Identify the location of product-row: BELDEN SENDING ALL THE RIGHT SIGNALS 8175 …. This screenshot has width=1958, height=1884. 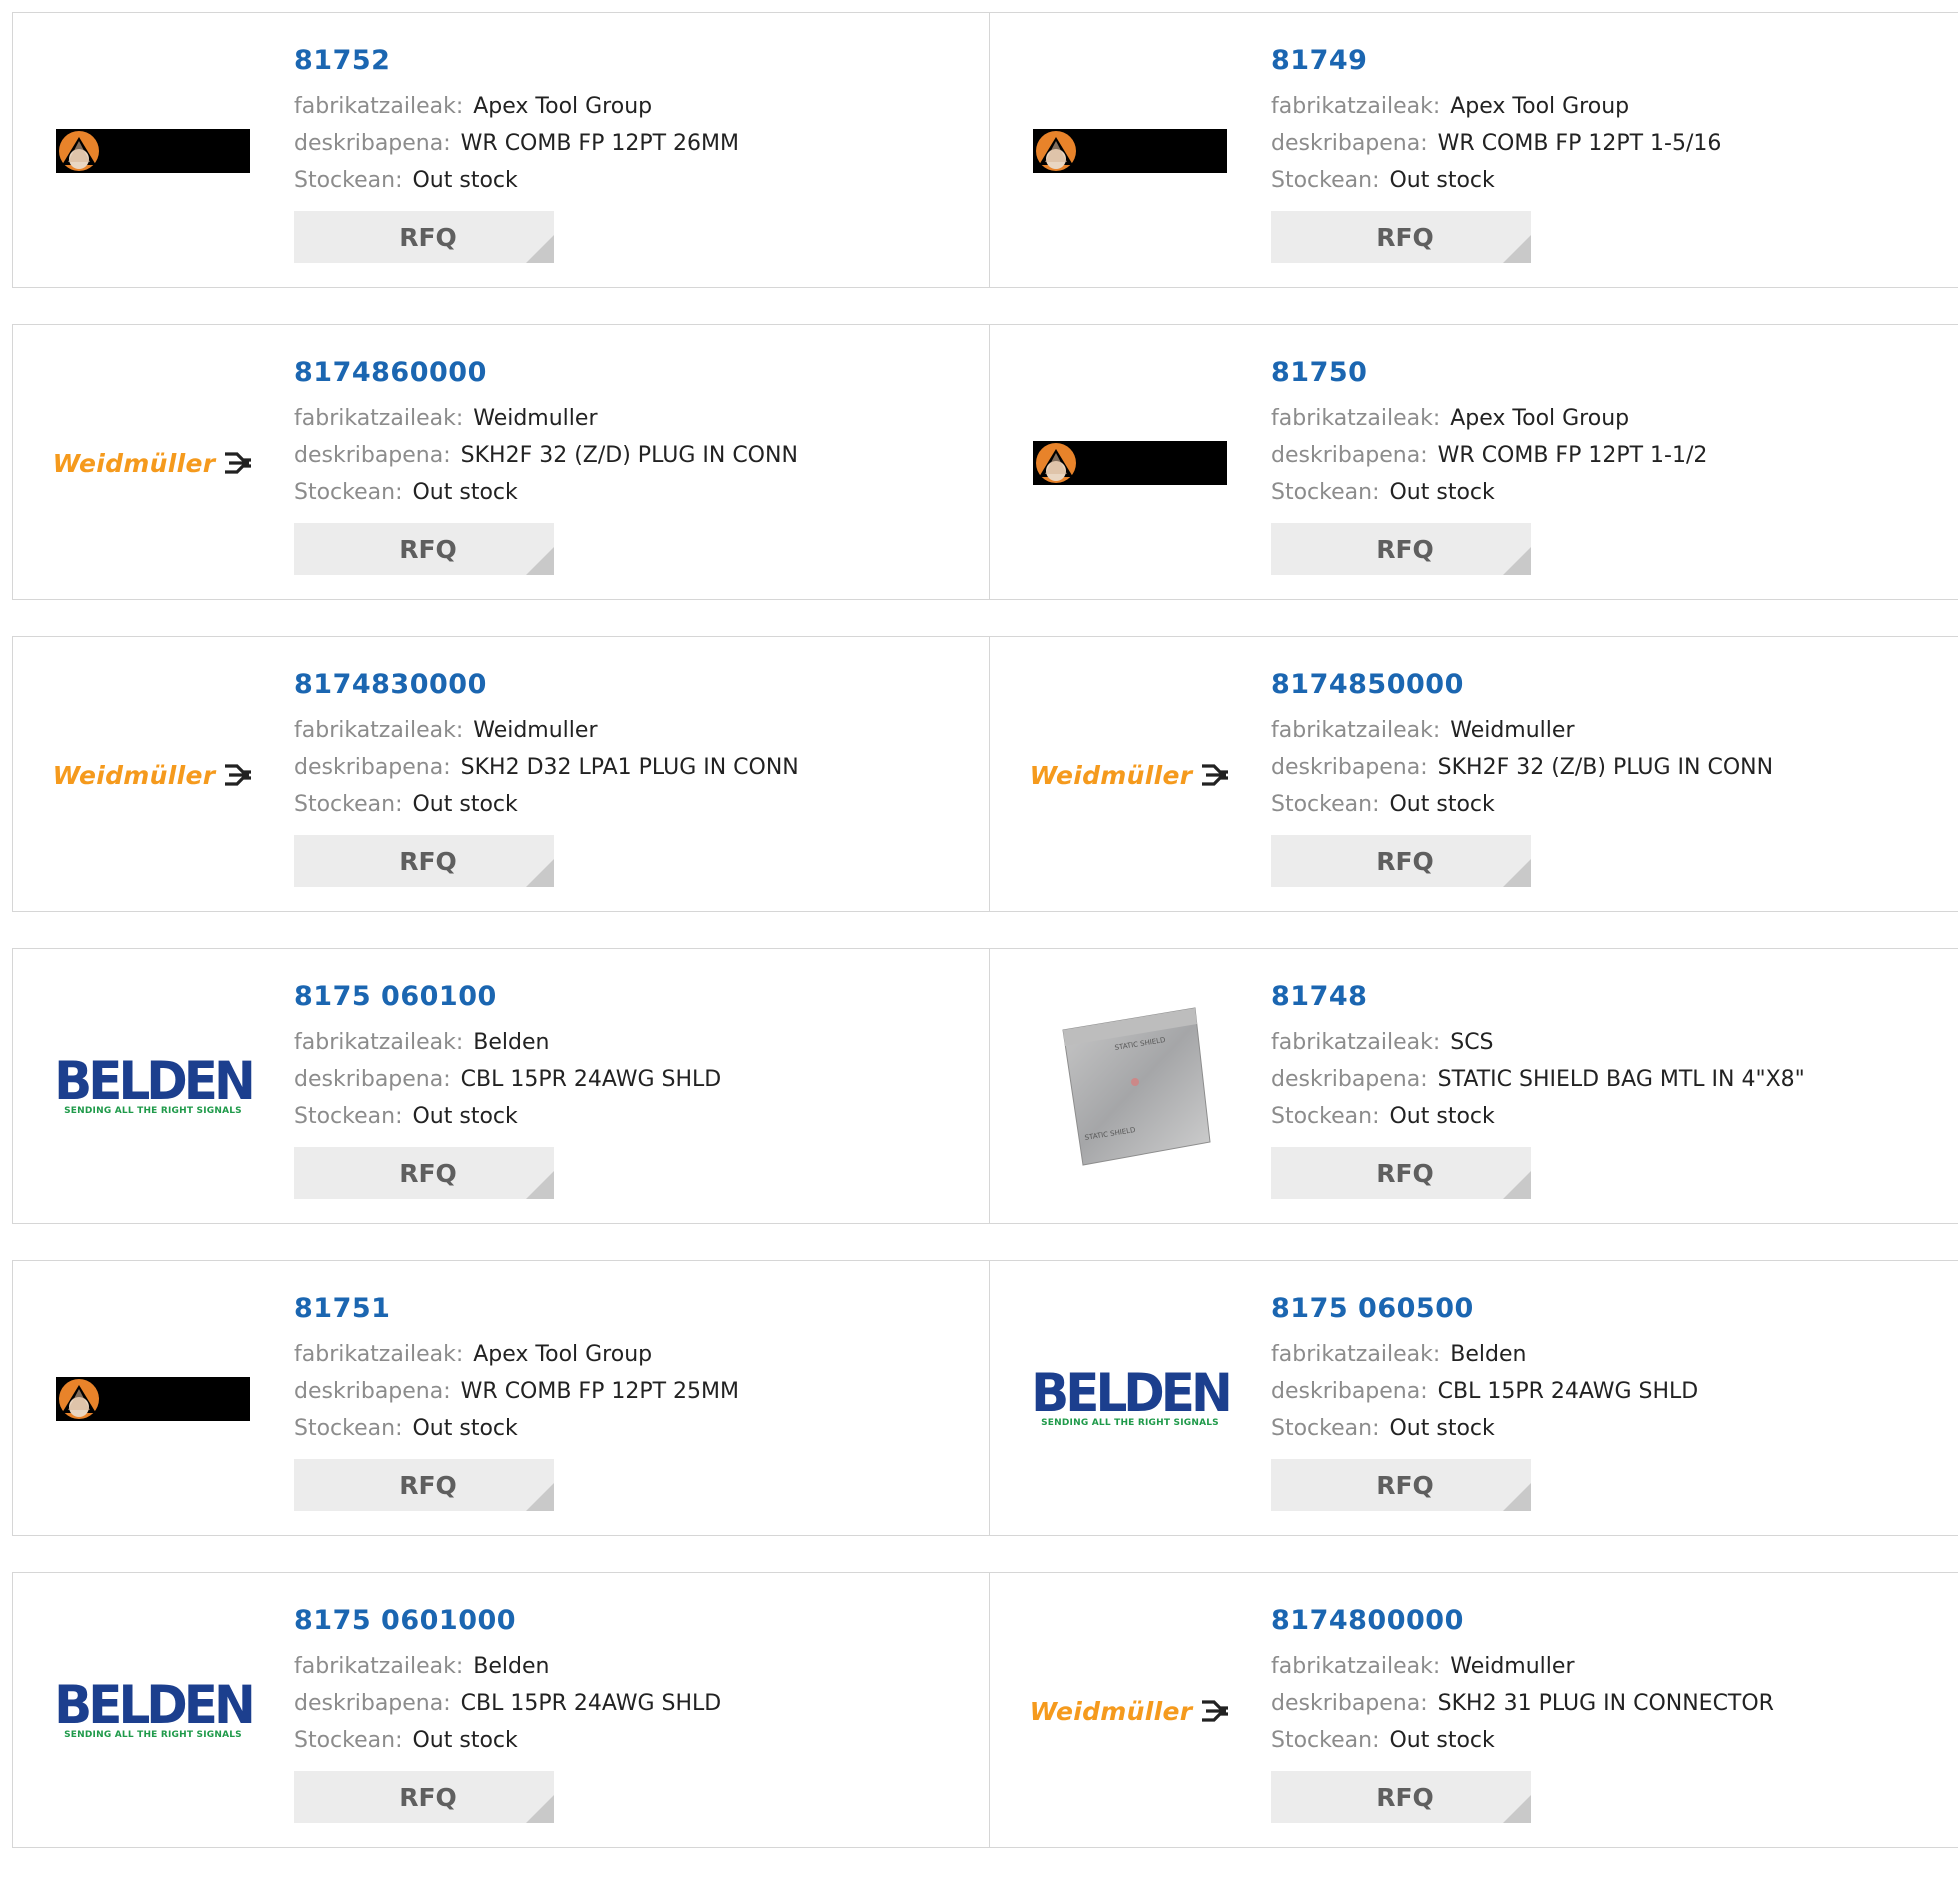
(985, 1086).